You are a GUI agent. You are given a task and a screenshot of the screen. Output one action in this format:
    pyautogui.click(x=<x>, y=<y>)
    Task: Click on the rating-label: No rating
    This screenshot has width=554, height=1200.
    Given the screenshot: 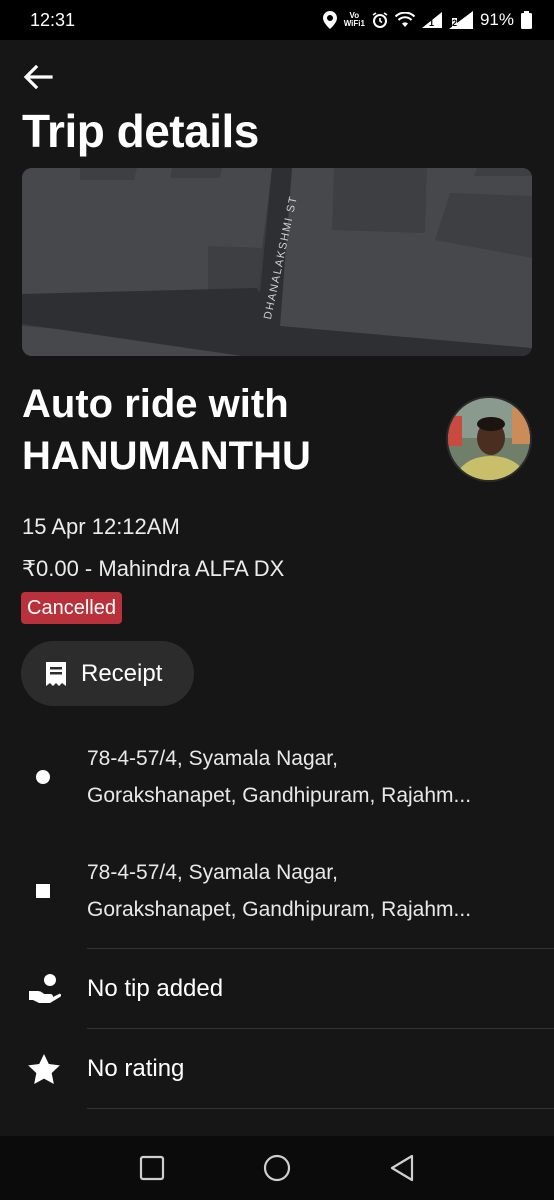 What is the action you would take?
    pyautogui.click(x=136, y=1068)
    